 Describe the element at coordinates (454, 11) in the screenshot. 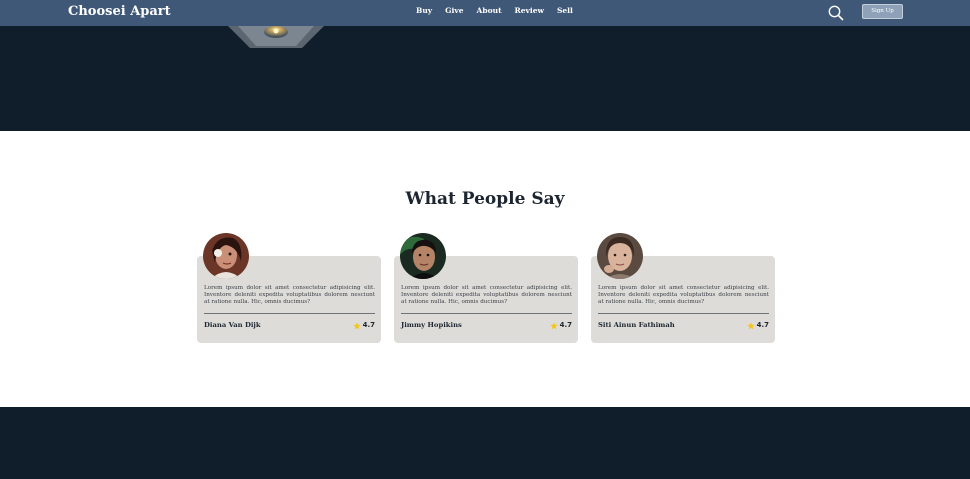

I see `nav-link-give: Give` at that location.